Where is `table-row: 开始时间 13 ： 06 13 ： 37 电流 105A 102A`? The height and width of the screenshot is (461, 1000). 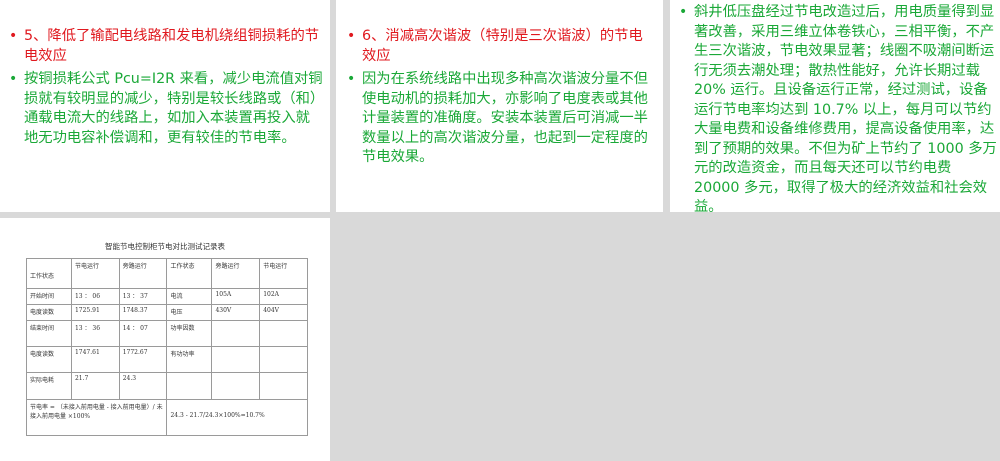 table-row: 开始时间 13 ： 06 13 ： 37 电流 105A 102A is located at coordinates (167, 296).